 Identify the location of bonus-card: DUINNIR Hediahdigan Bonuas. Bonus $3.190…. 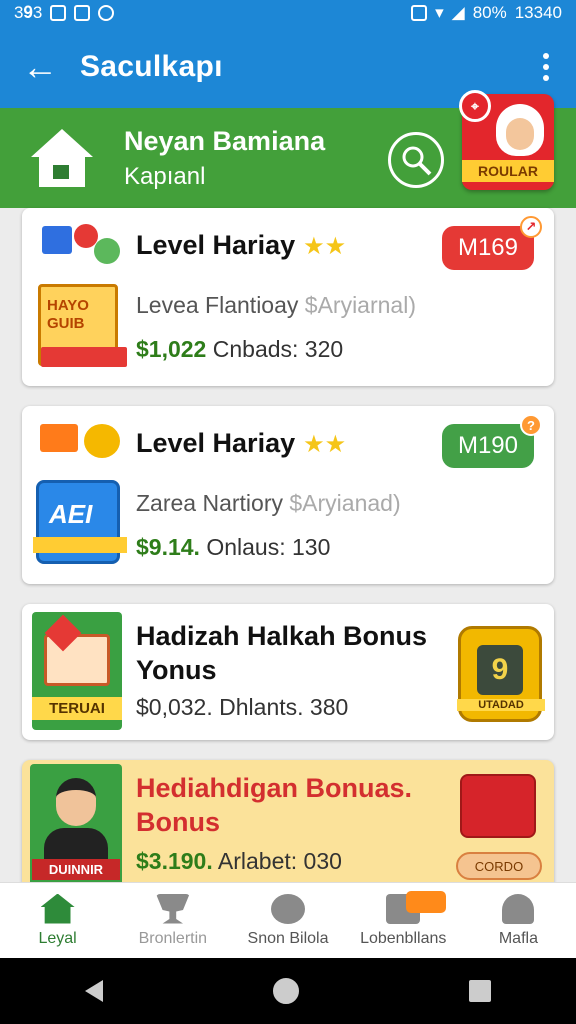
(288, 828).